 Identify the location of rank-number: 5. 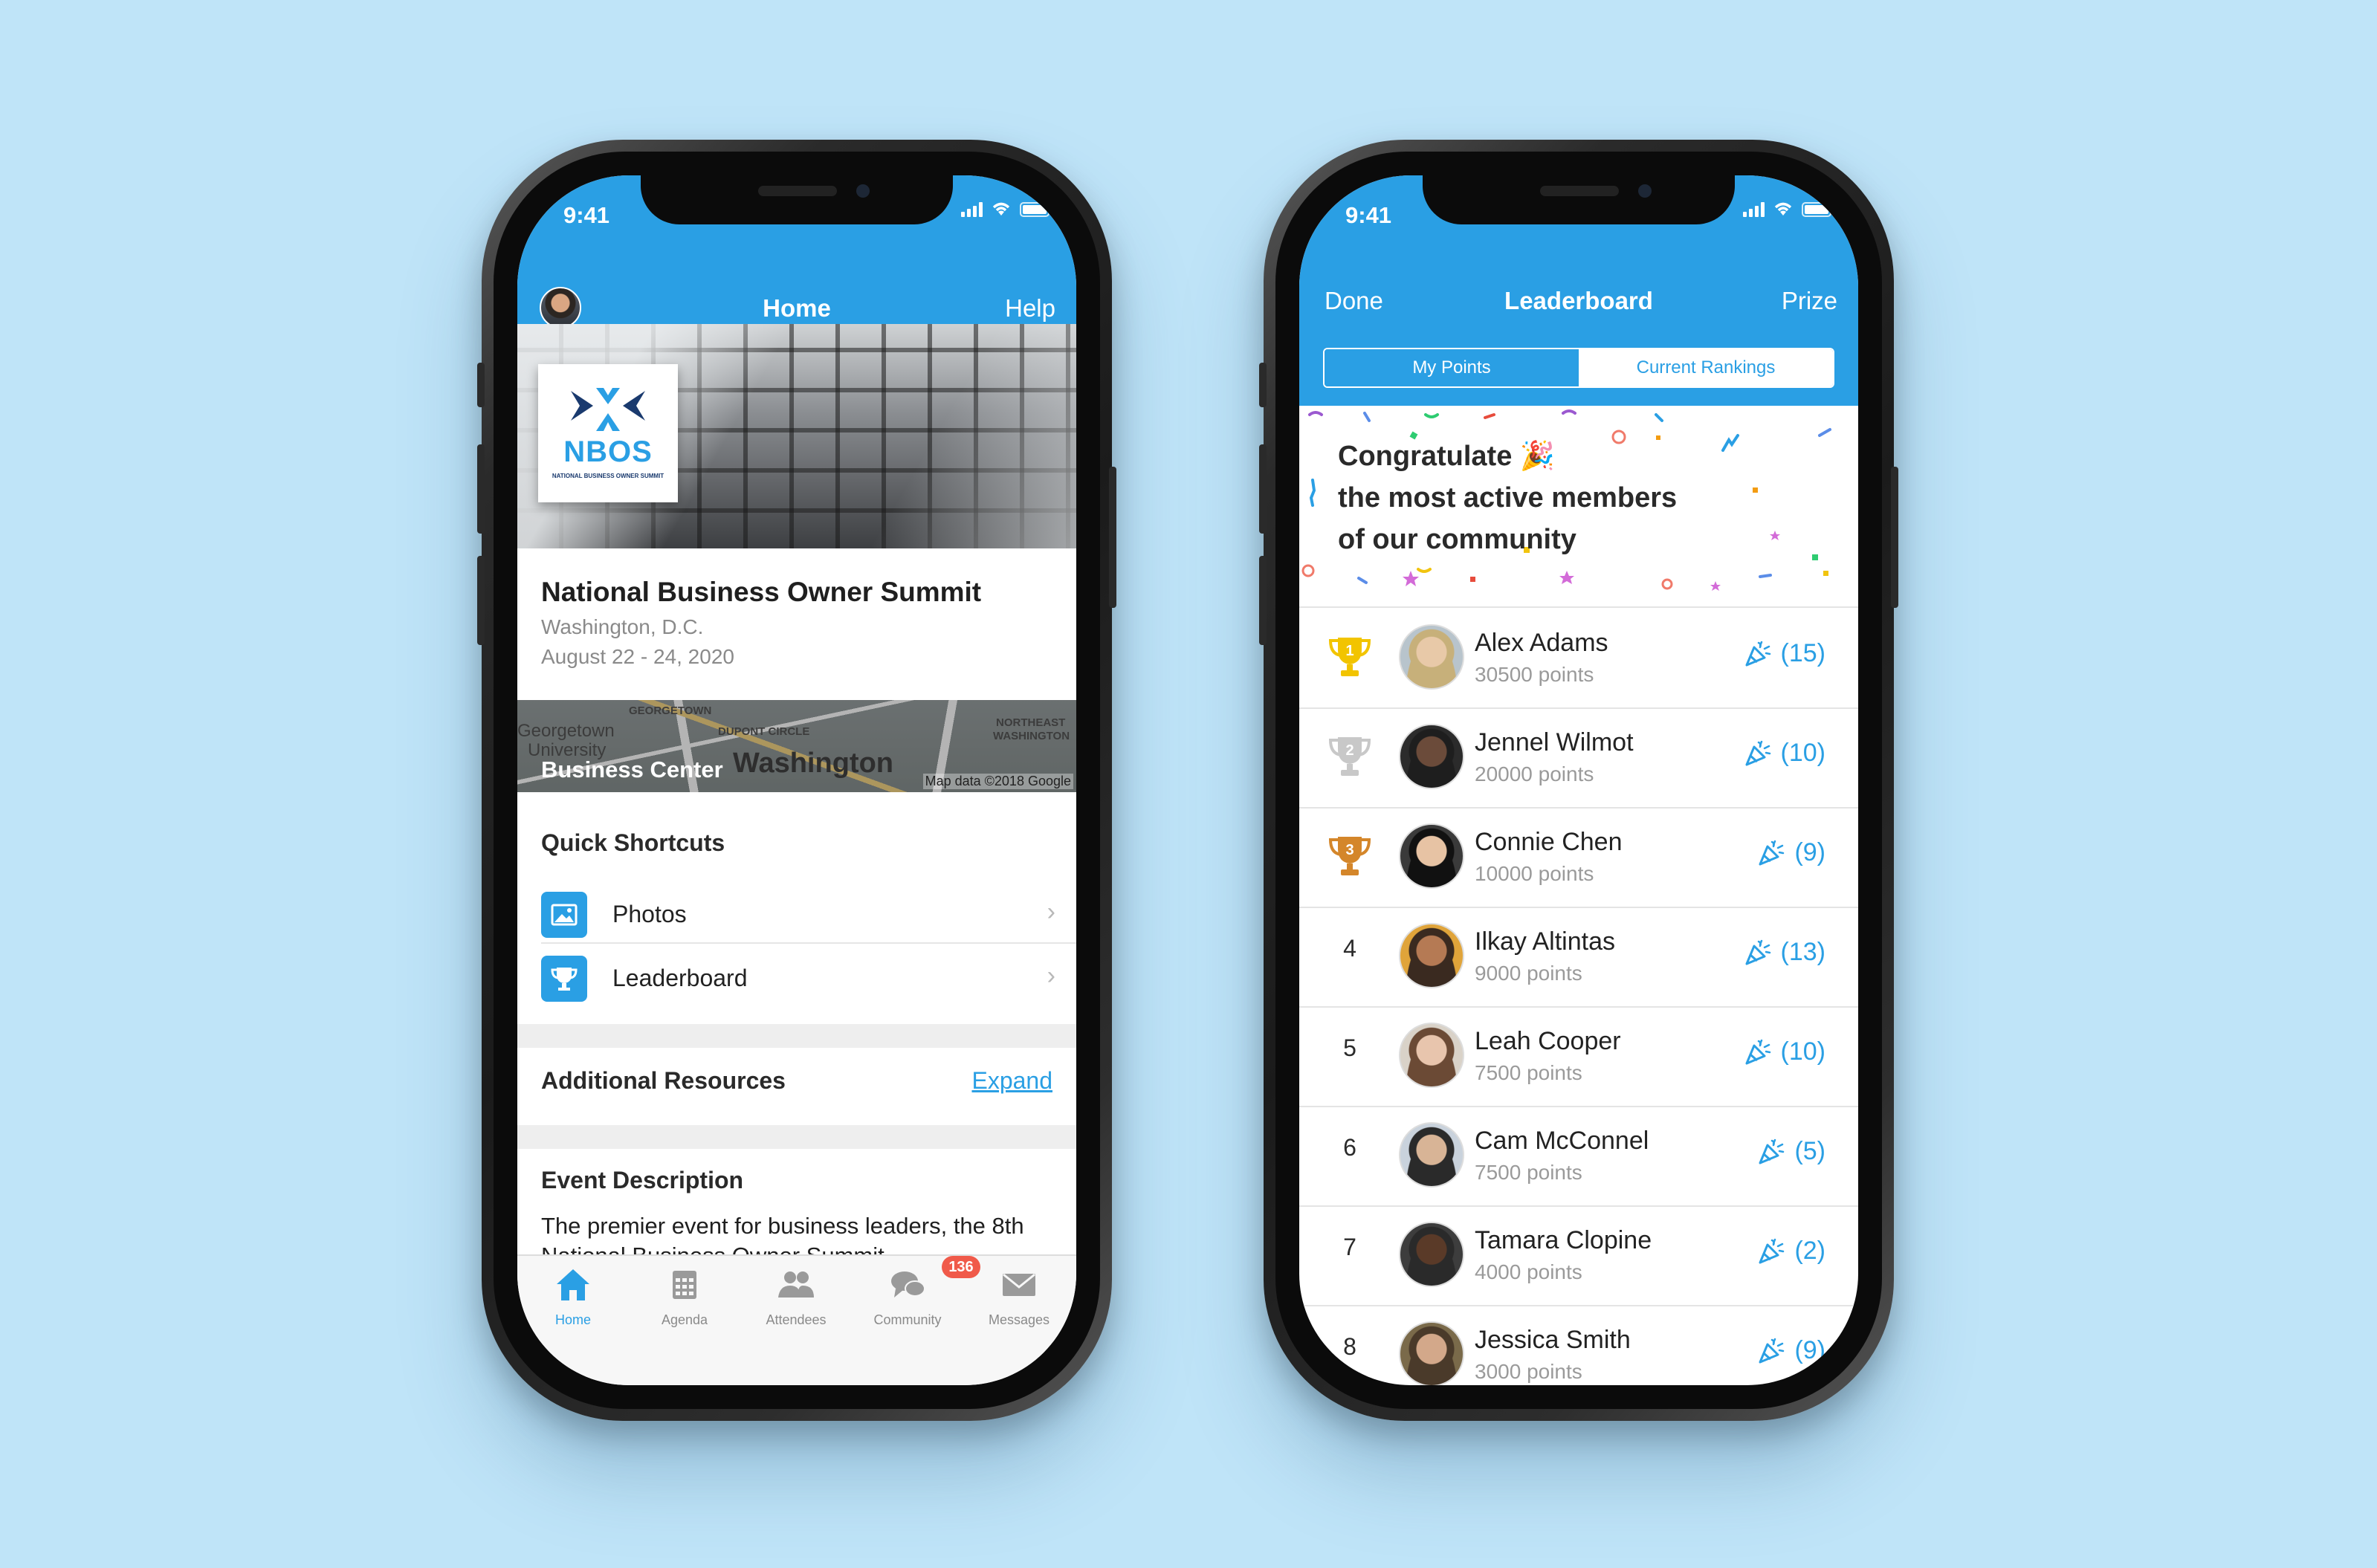
(1349, 1047).